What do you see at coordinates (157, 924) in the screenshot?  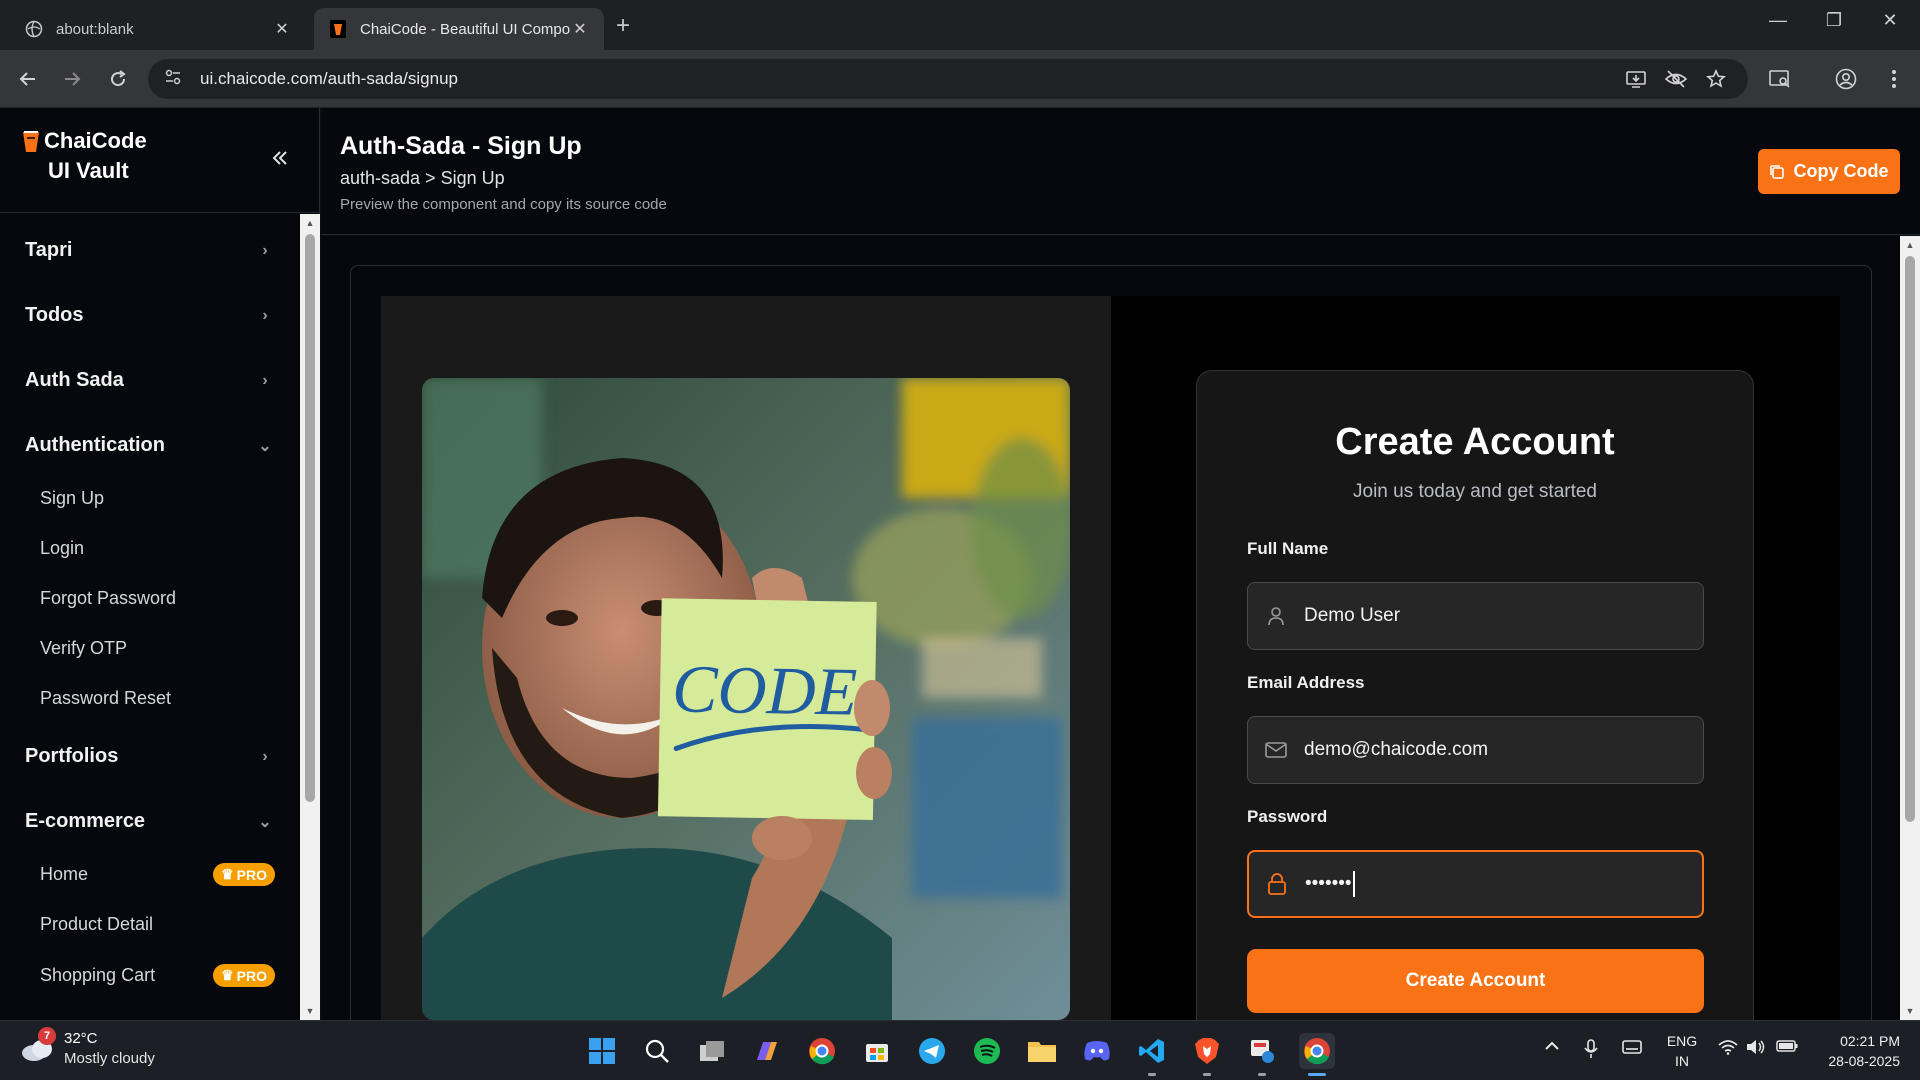 I see `sidebar-item-product-detail: Product Detail` at bounding box center [157, 924].